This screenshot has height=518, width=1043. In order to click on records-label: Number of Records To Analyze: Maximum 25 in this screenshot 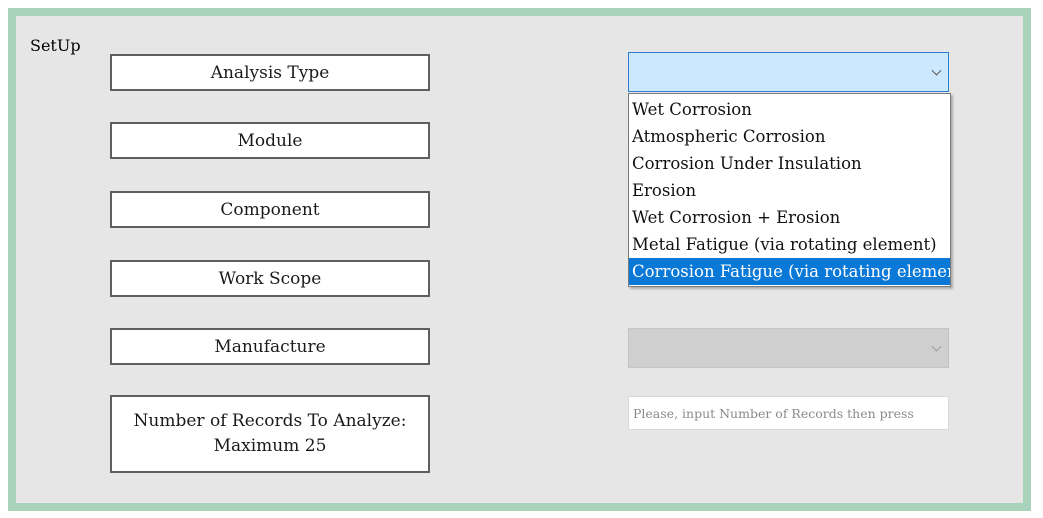, I will do `click(270, 434)`.